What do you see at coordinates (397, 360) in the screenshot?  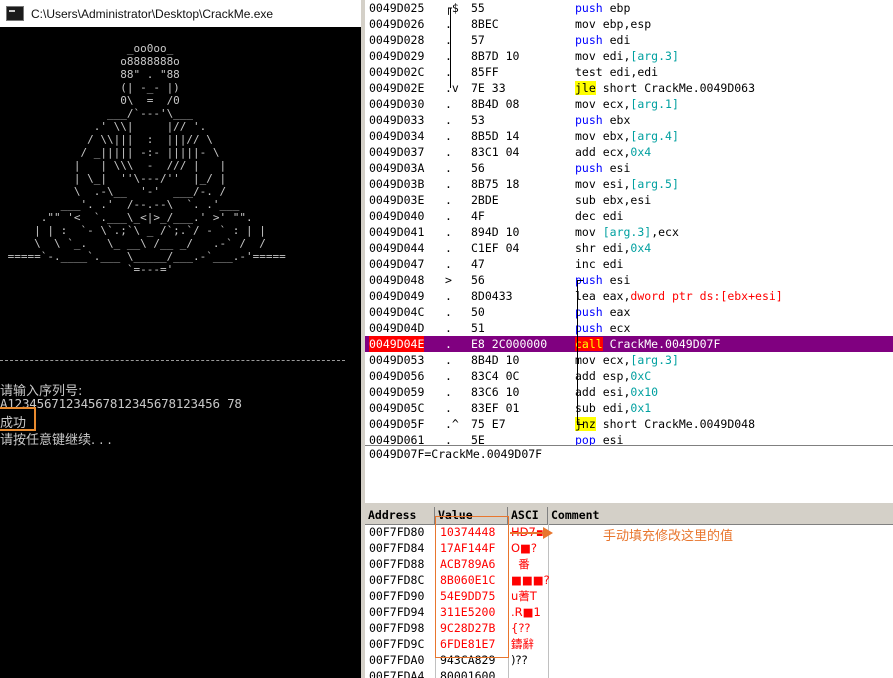 I see `disasm-address: 0049D053` at bounding box center [397, 360].